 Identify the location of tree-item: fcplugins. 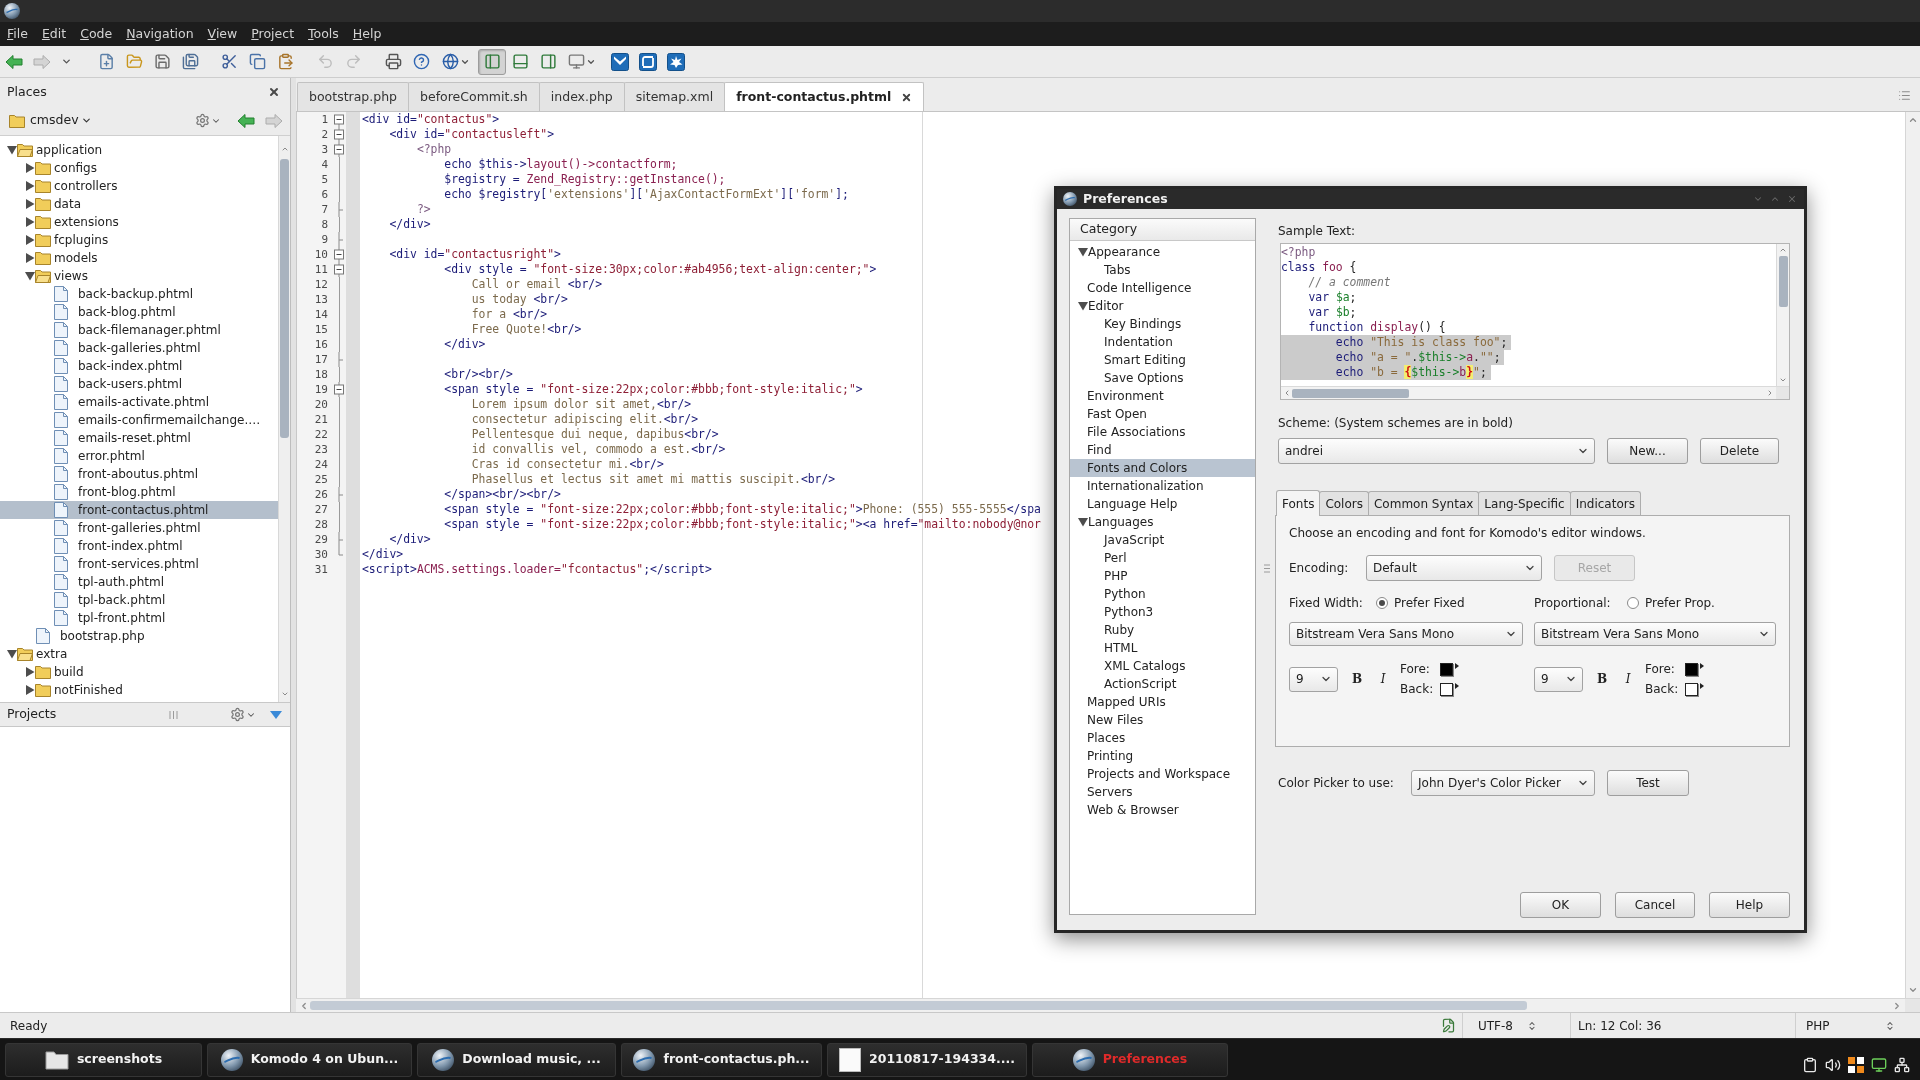
(139, 240).